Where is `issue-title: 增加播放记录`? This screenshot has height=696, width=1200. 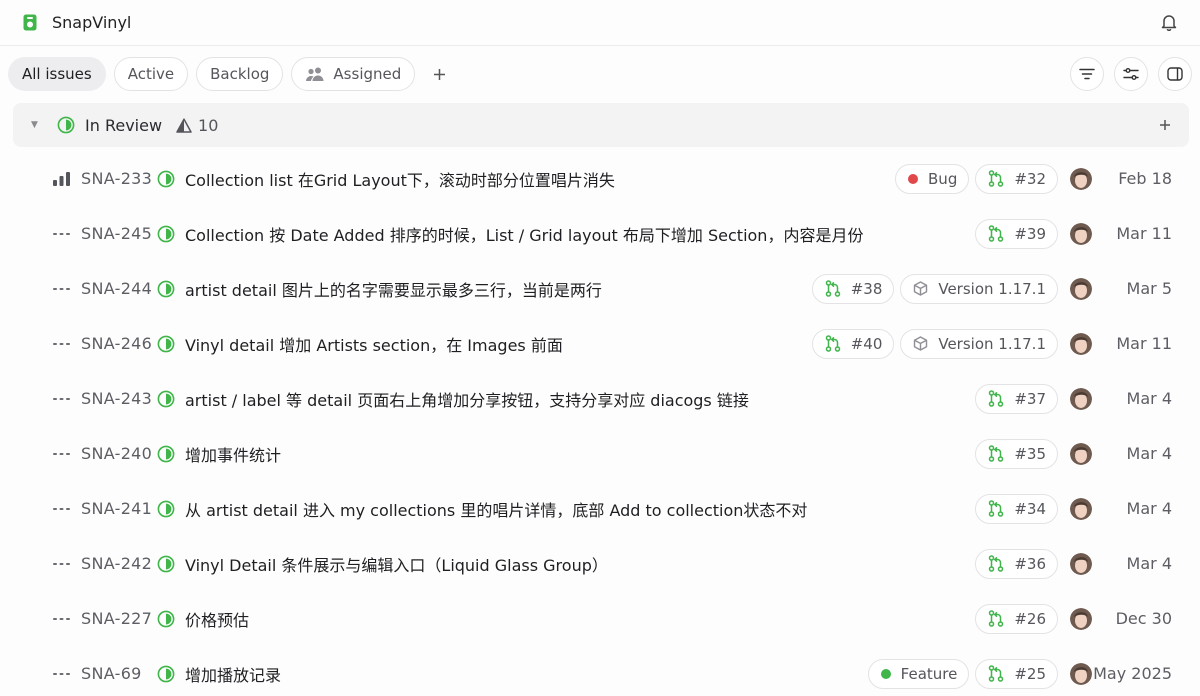
issue-title: 增加播放记录 is located at coordinates (521, 674).